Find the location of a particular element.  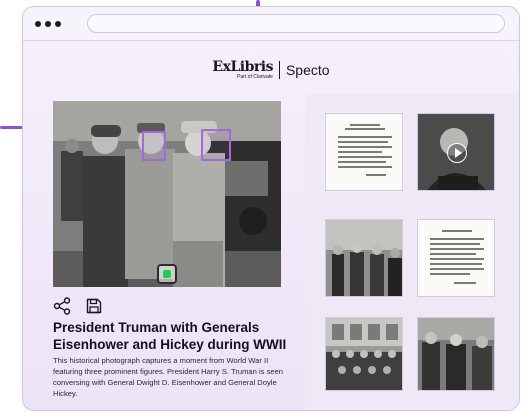

product-name: Specto is located at coordinates (307, 70).